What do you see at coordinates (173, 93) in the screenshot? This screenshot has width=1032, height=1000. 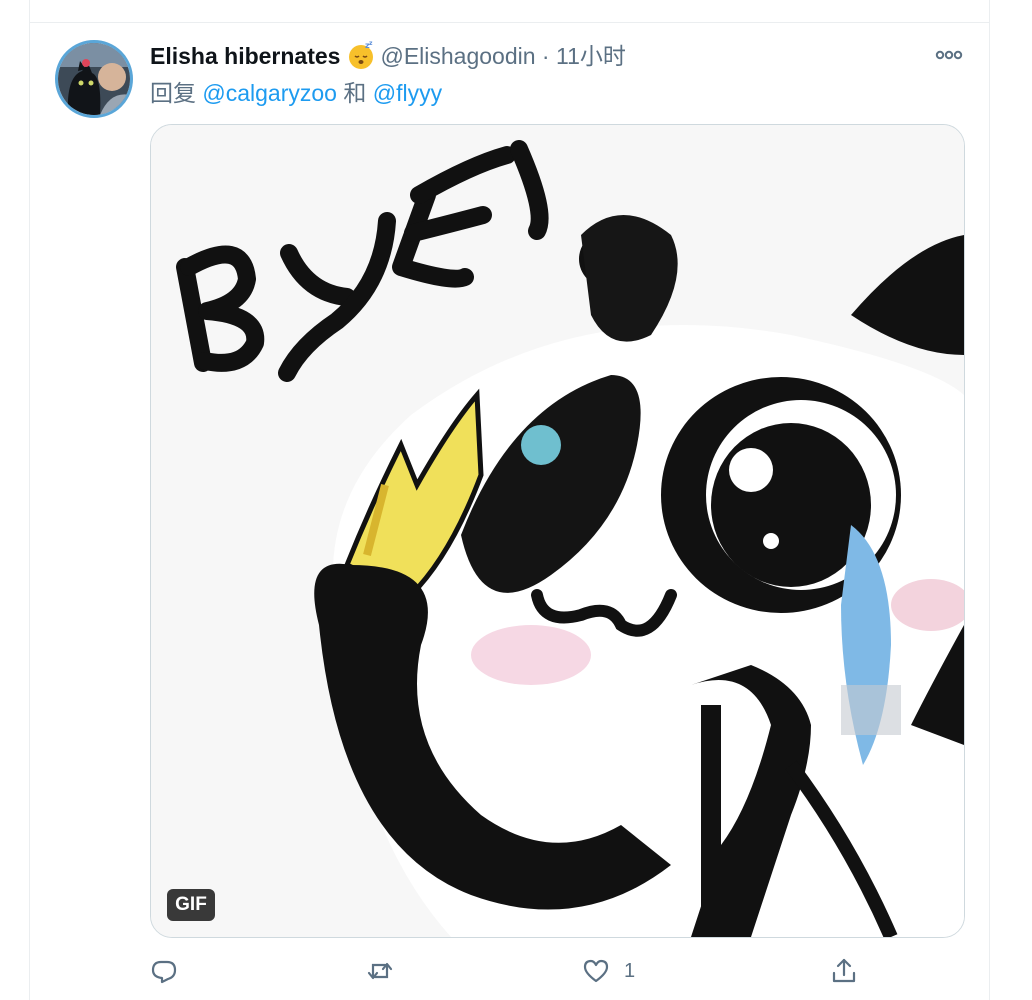 I see `reply-prefix: 回复` at bounding box center [173, 93].